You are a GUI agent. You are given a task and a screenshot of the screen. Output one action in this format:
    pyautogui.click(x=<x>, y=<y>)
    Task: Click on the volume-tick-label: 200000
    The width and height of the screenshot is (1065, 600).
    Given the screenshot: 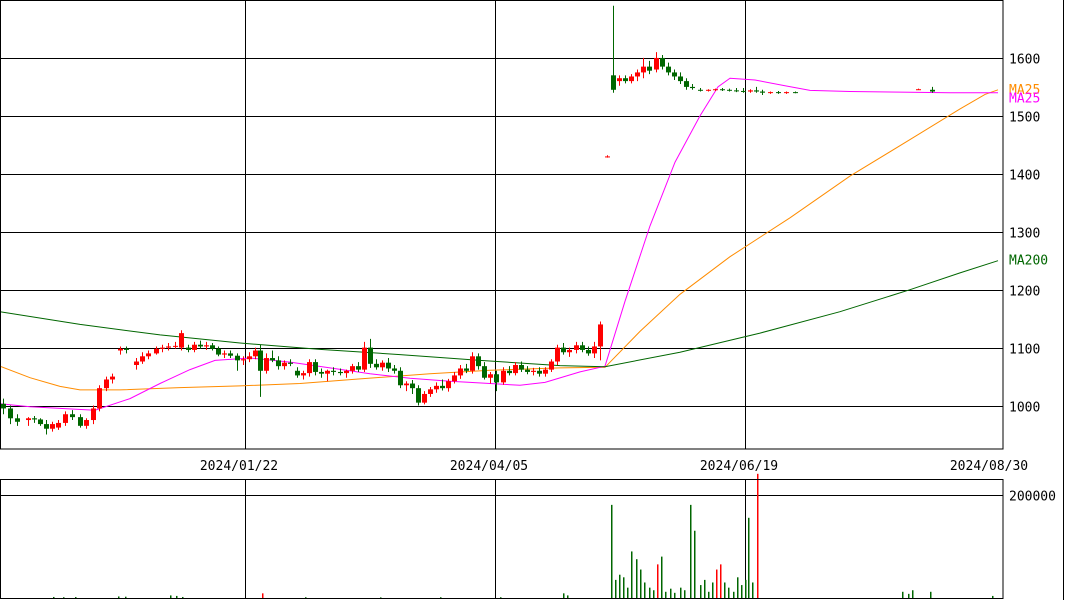 What is the action you would take?
    pyautogui.click(x=1032, y=497)
    